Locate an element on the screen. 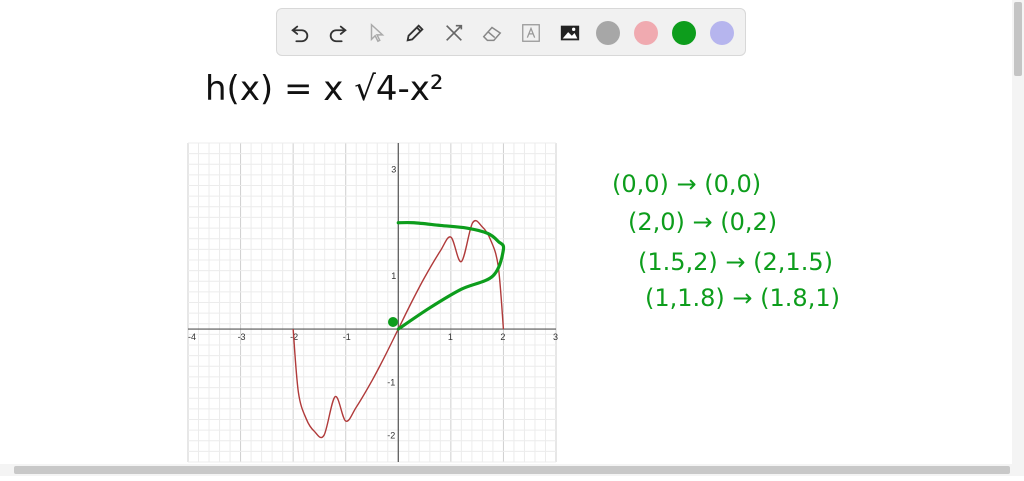 This screenshot has width=1024, height=481. x-tick-label: 3 is located at coordinates (555, 337).